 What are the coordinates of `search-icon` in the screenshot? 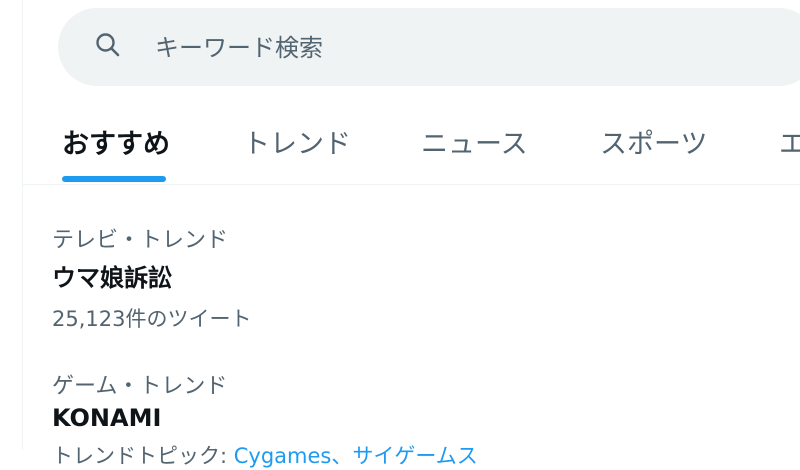 It's located at (108, 45).